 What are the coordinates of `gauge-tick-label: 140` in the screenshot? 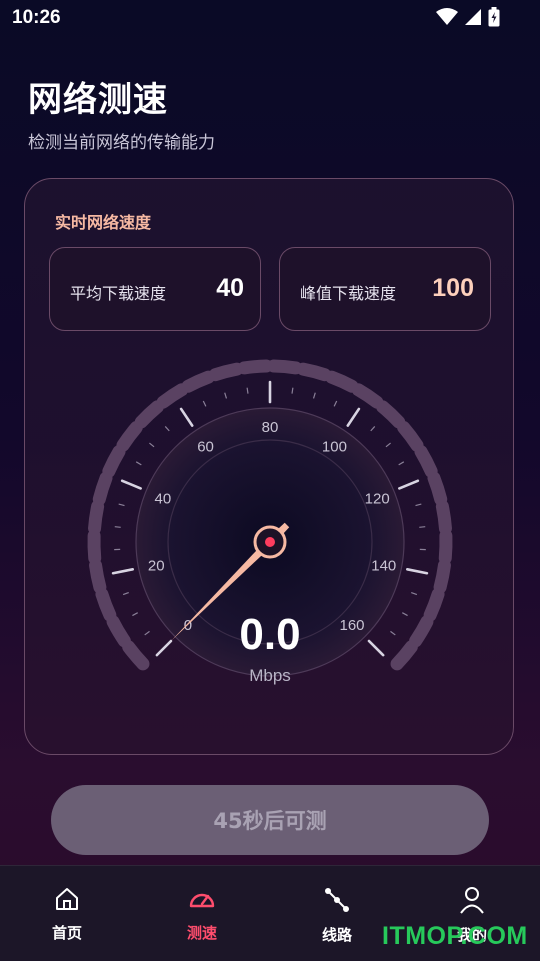 It's located at (383, 566).